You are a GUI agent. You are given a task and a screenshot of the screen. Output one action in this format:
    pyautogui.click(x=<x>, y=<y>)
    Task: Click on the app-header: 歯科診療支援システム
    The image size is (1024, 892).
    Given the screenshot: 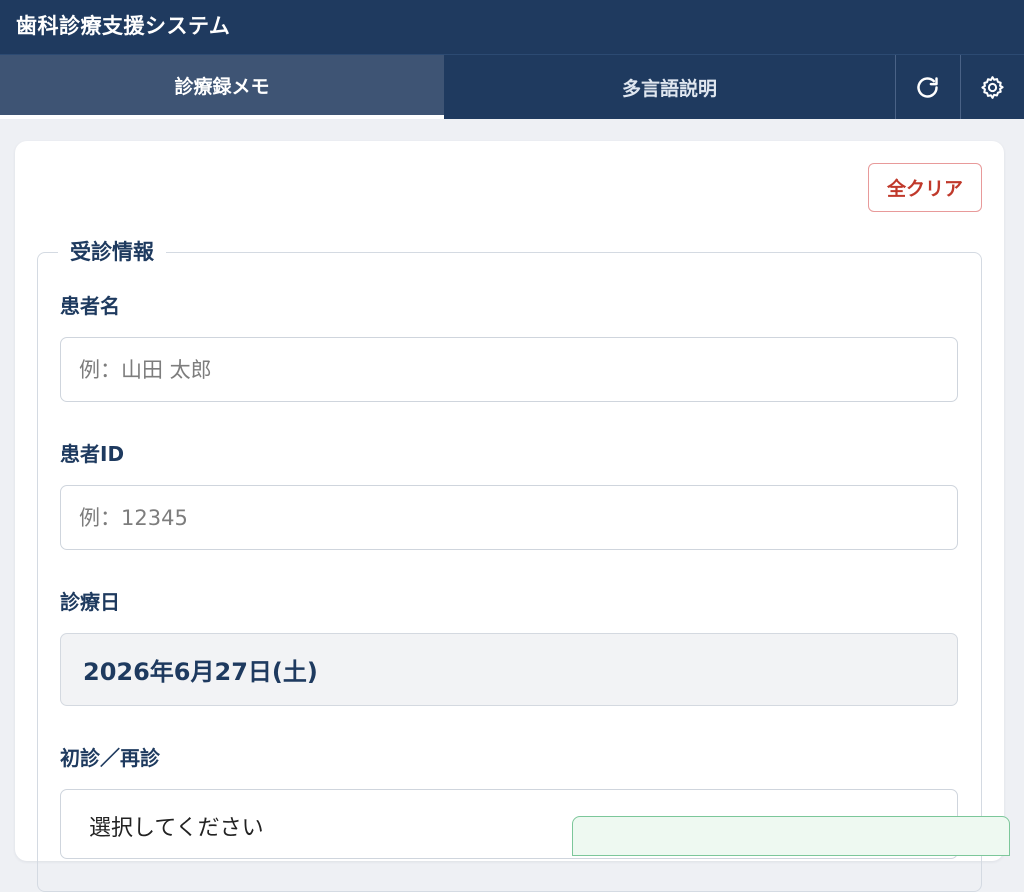 What is the action you would take?
    pyautogui.click(x=512, y=27)
    